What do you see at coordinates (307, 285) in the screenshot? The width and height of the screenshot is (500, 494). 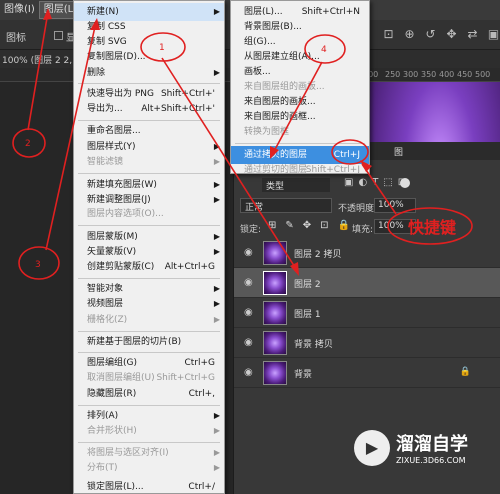 I see `layer-name: 图层 2` at bounding box center [307, 285].